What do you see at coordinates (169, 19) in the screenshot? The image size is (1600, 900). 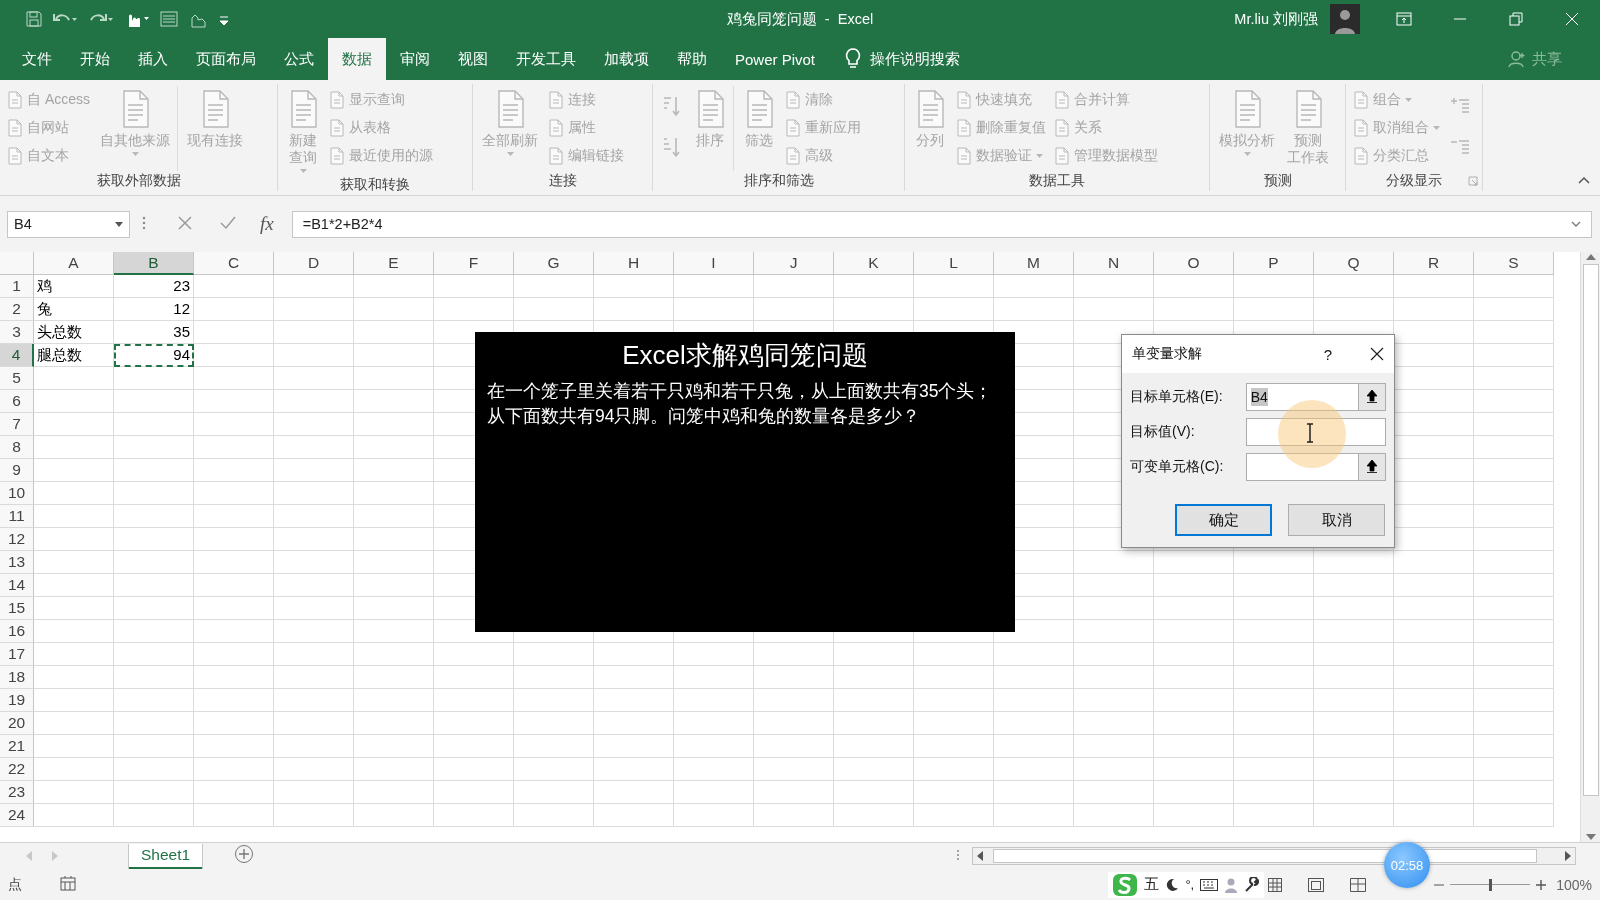 I see `form-icon` at bounding box center [169, 19].